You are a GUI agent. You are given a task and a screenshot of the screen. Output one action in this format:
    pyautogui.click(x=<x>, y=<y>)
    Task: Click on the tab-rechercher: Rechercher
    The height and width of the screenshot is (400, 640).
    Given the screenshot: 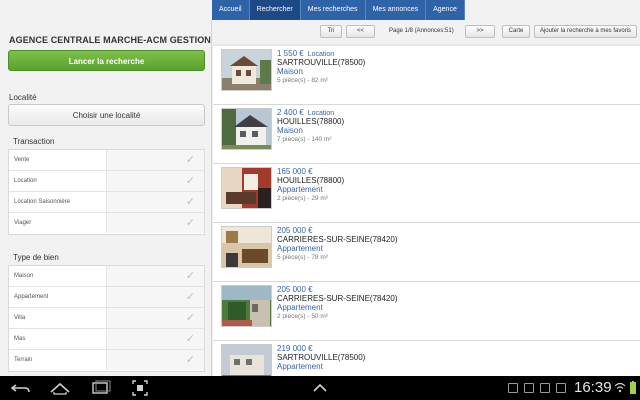 What is the action you would take?
    pyautogui.click(x=275, y=10)
    